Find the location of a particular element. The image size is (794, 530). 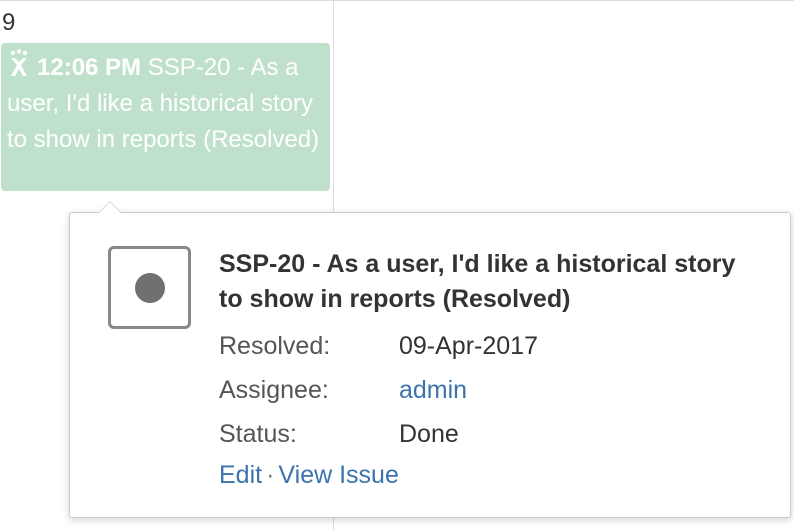

assignee-label: Assignee: is located at coordinates (274, 390).